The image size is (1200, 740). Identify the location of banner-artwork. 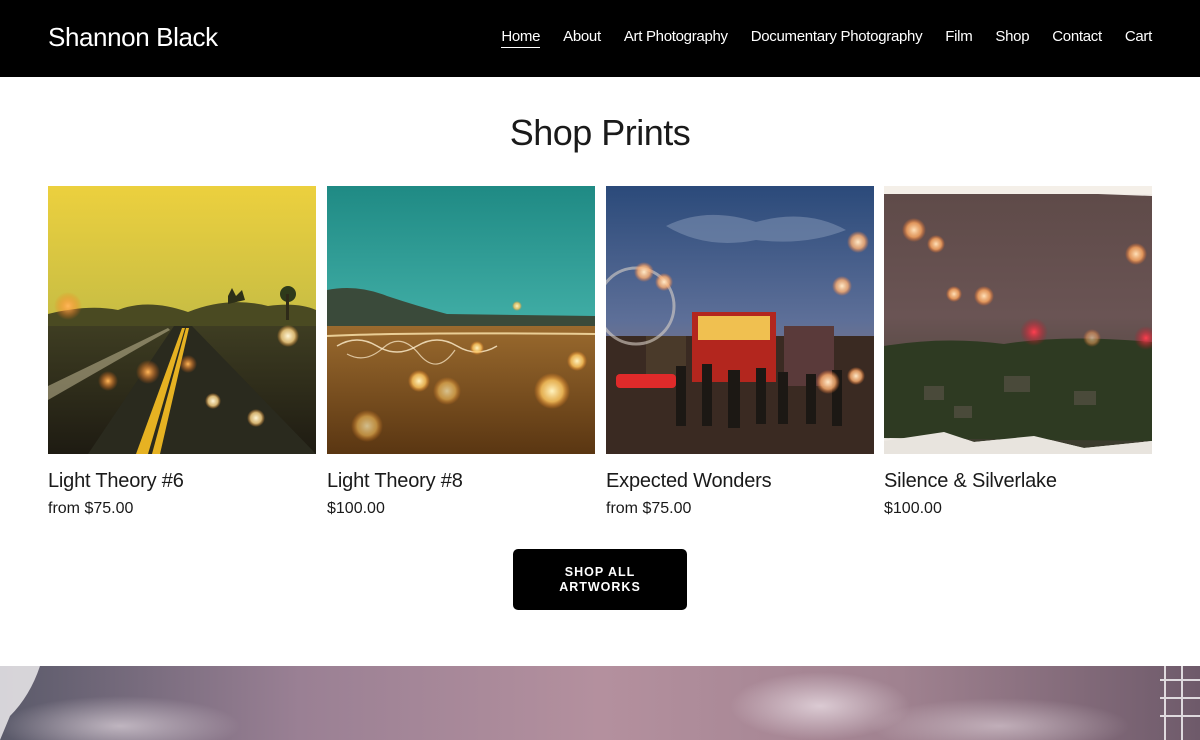
(600, 703).